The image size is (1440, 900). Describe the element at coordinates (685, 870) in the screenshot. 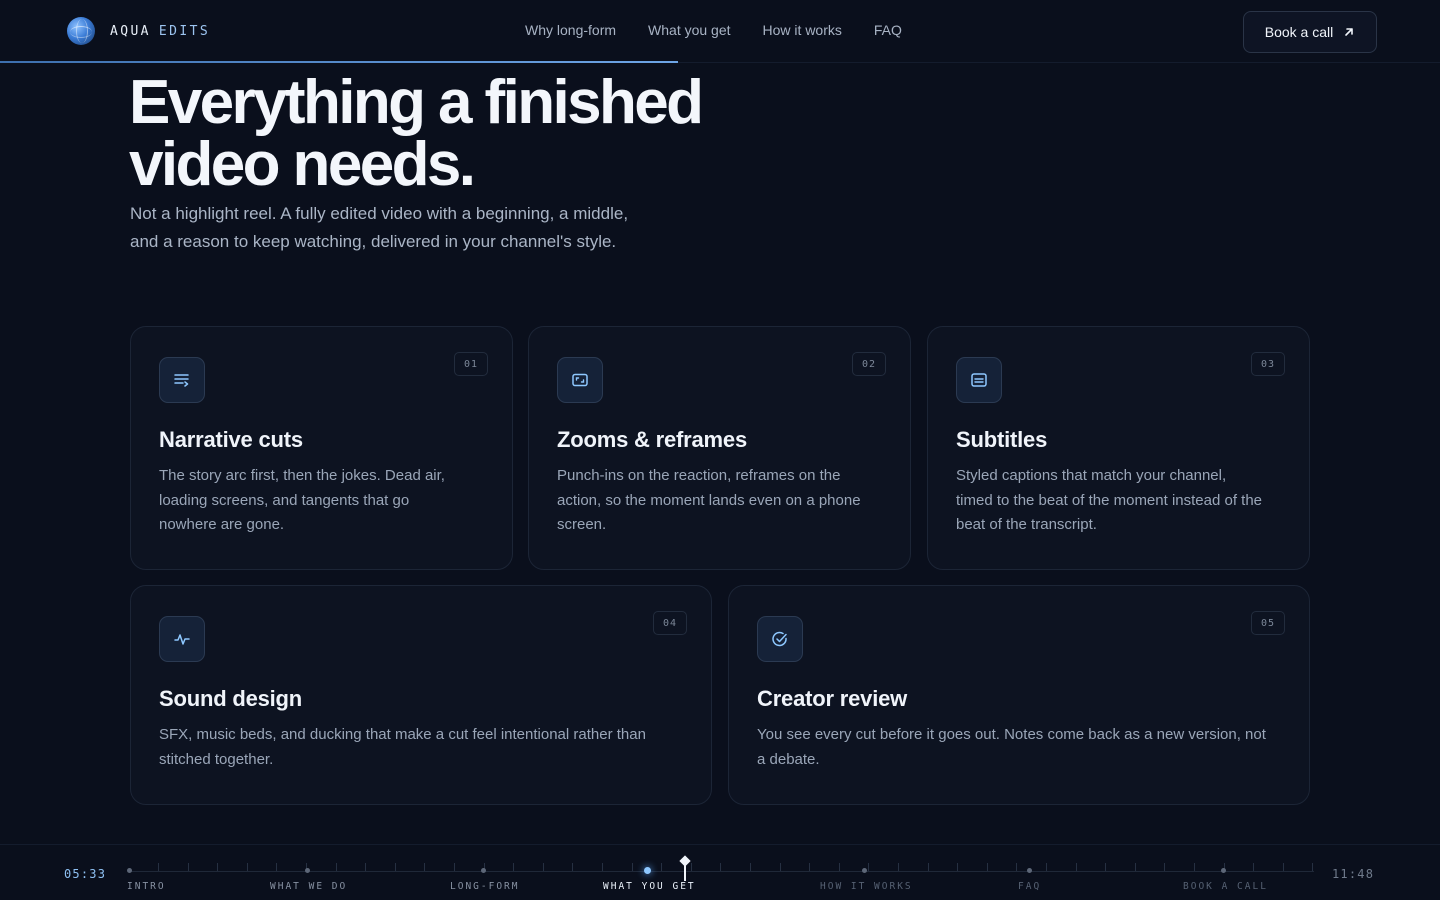

I see `timeline-playhead` at that location.